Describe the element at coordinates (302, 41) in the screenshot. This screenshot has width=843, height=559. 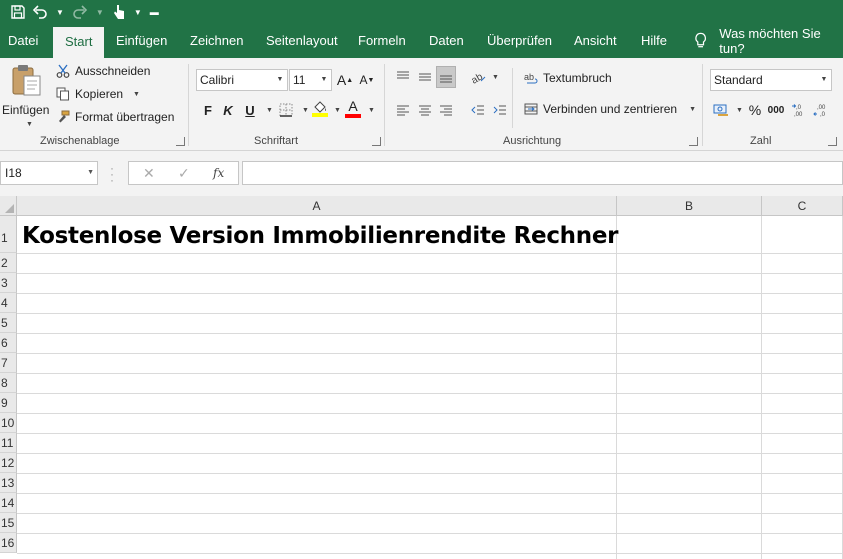
I see `tab-seitenlayout: Seitenlayout` at that location.